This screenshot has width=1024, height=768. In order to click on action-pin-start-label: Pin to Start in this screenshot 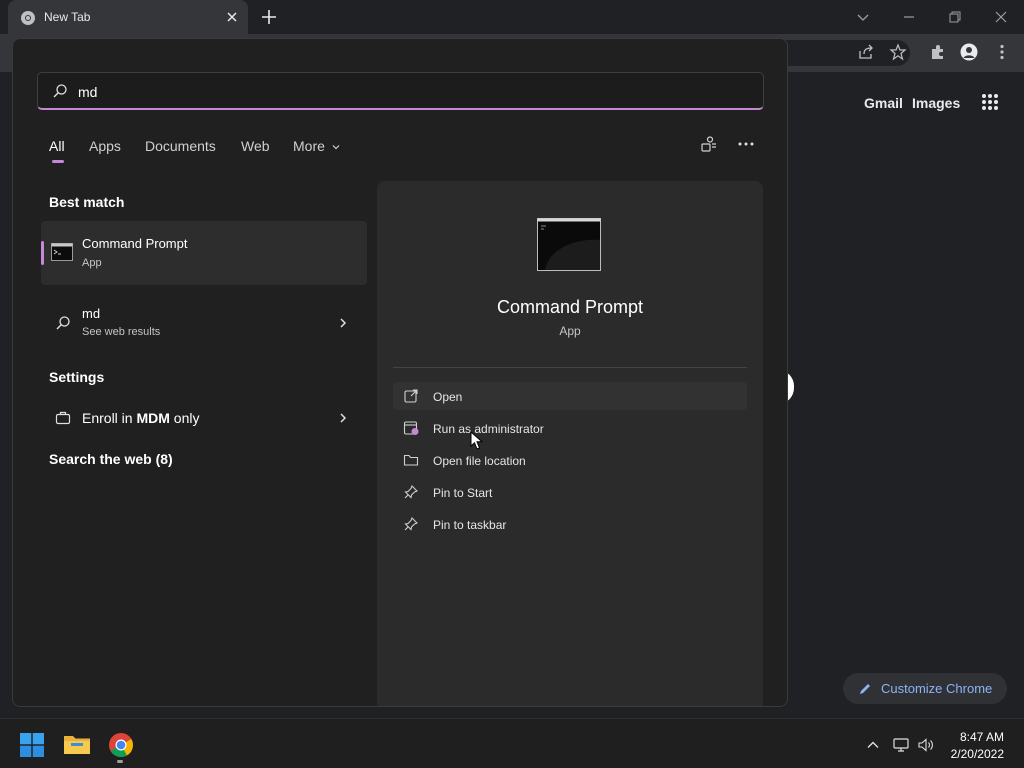, I will do `click(463, 493)`.